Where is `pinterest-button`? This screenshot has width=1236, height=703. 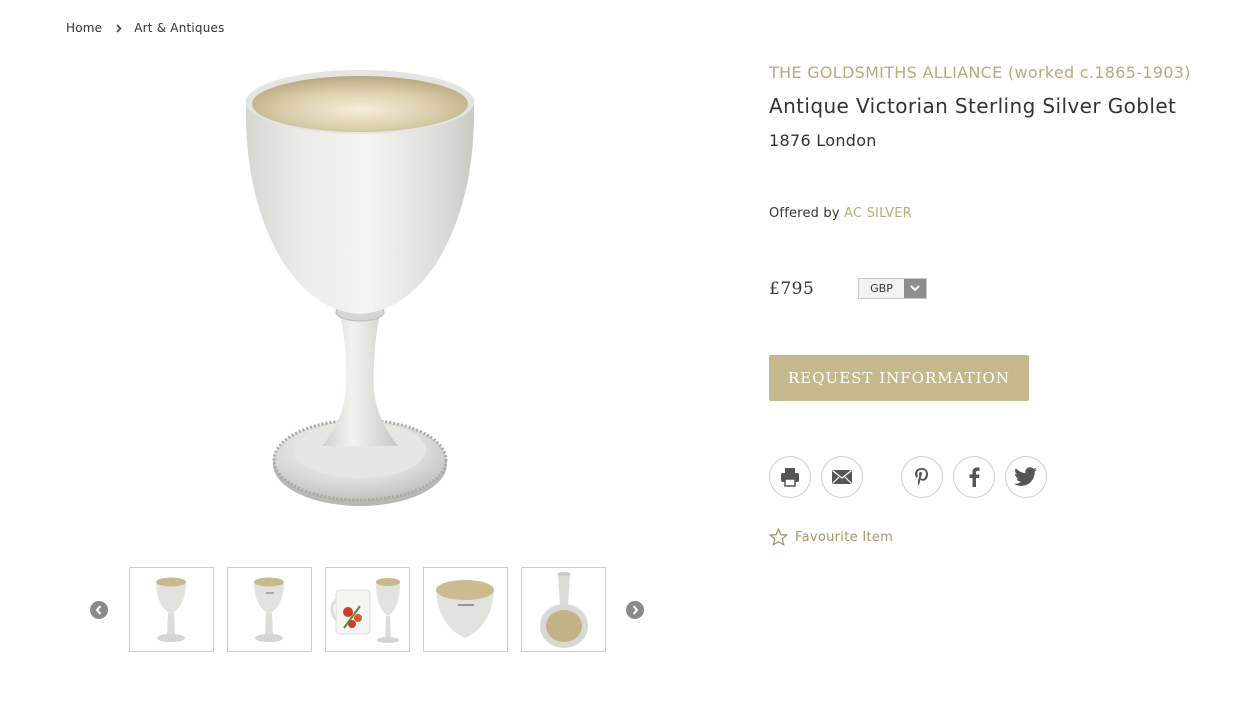 pinterest-button is located at coordinates (922, 477).